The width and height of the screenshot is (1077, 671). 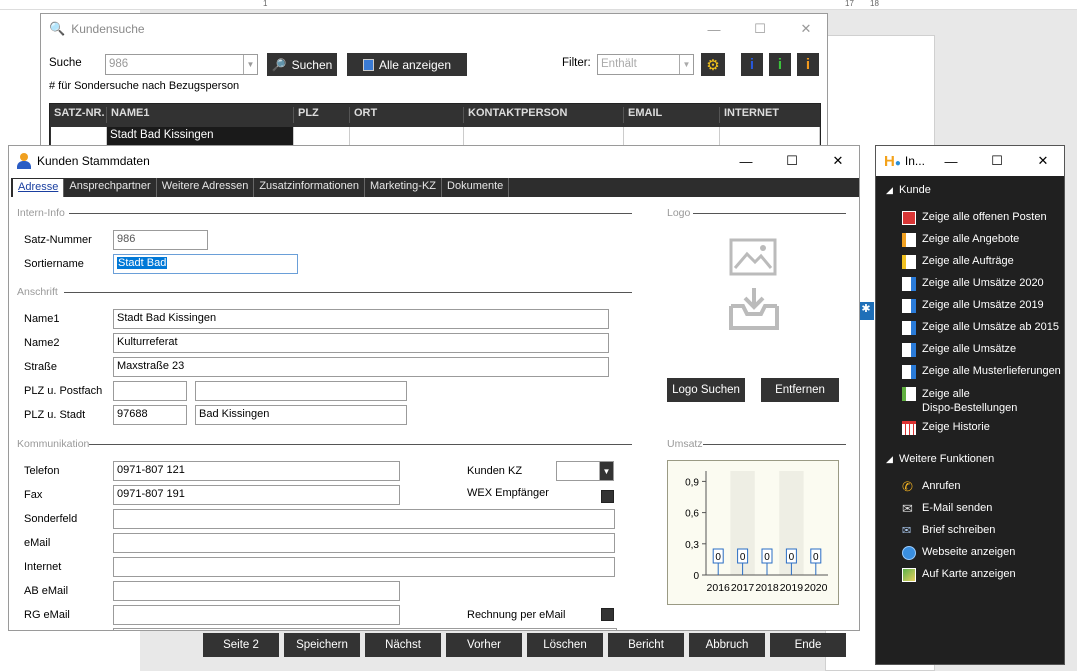 What do you see at coordinates (752, 64) in the screenshot?
I see `info-blue-icon: i` at bounding box center [752, 64].